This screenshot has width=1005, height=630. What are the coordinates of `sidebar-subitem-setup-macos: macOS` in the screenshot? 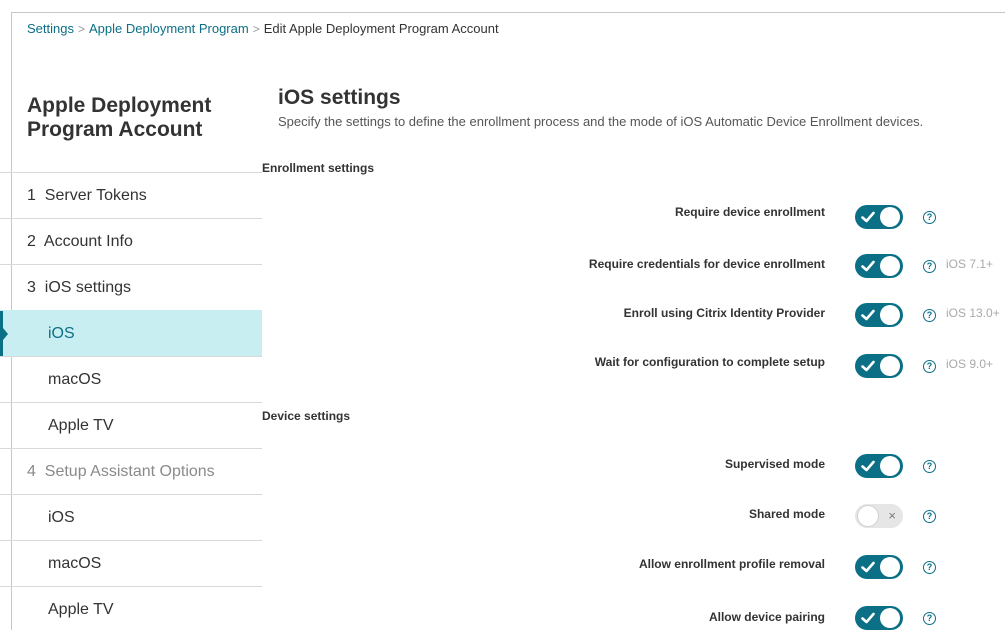 It's located at (131, 563).